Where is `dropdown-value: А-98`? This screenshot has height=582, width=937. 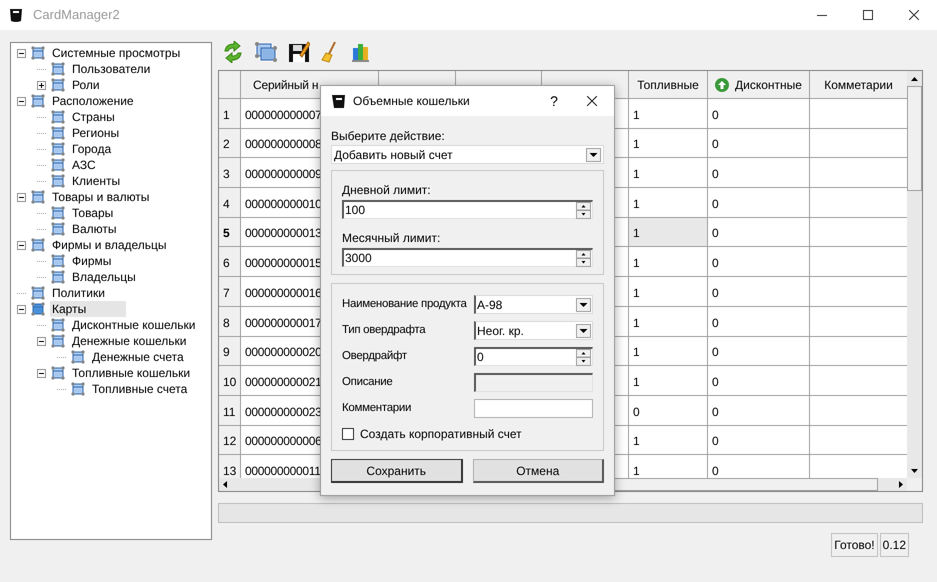 dropdown-value: А-98 is located at coordinates (490, 305).